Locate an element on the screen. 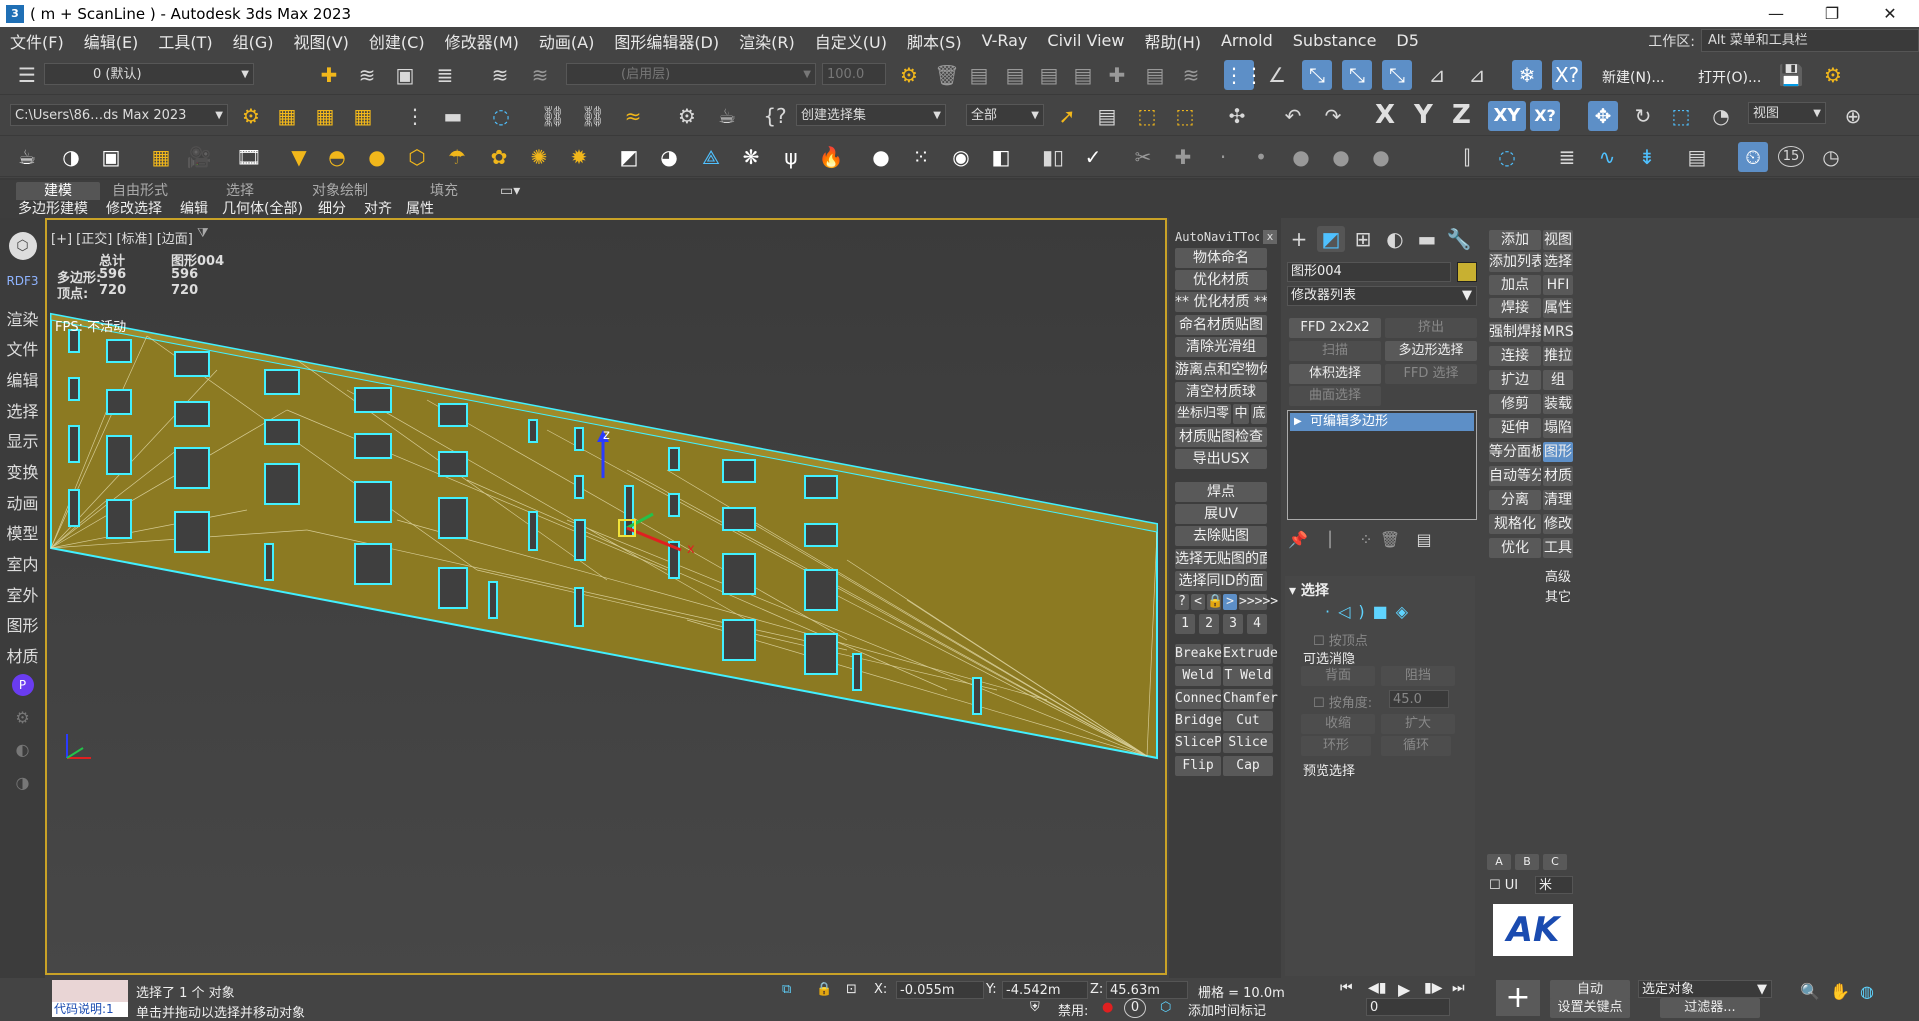 The image size is (1919, 1021). menu-graph-editors: 图形编辑器(D) is located at coordinates (666, 41).